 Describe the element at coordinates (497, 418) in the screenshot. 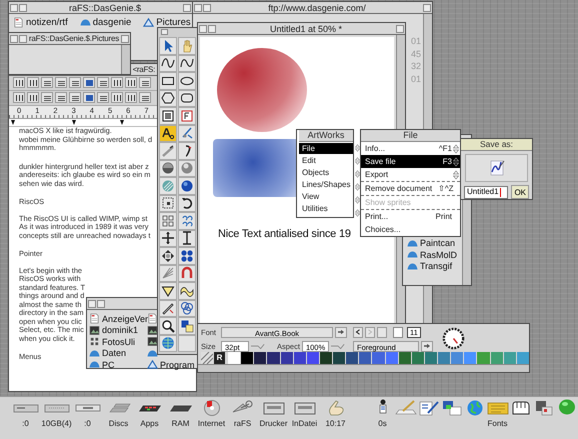

I see `iconbar-item: Fonts` at that location.